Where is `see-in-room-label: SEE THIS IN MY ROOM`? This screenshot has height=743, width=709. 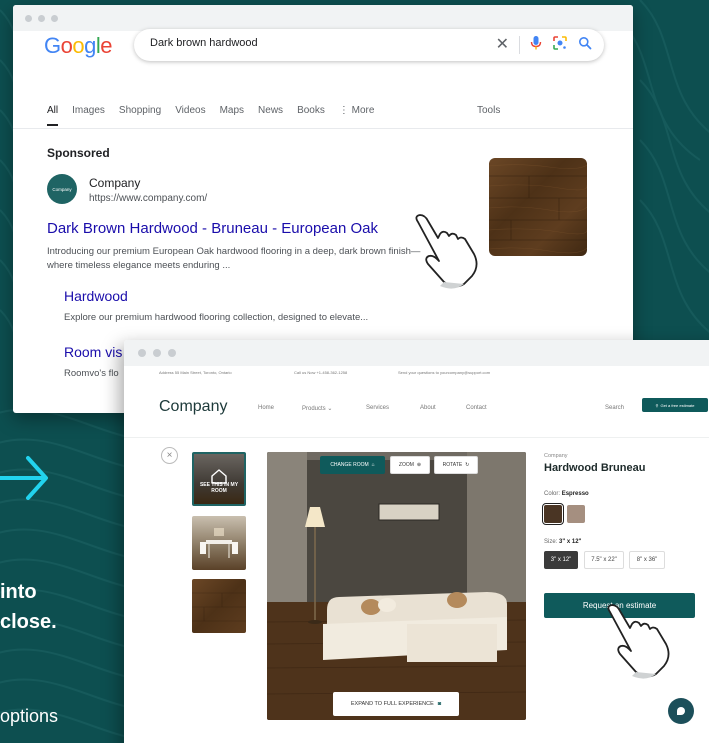 see-in-room-label: SEE THIS IN MY ROOM is located at coordinates (219, 488).